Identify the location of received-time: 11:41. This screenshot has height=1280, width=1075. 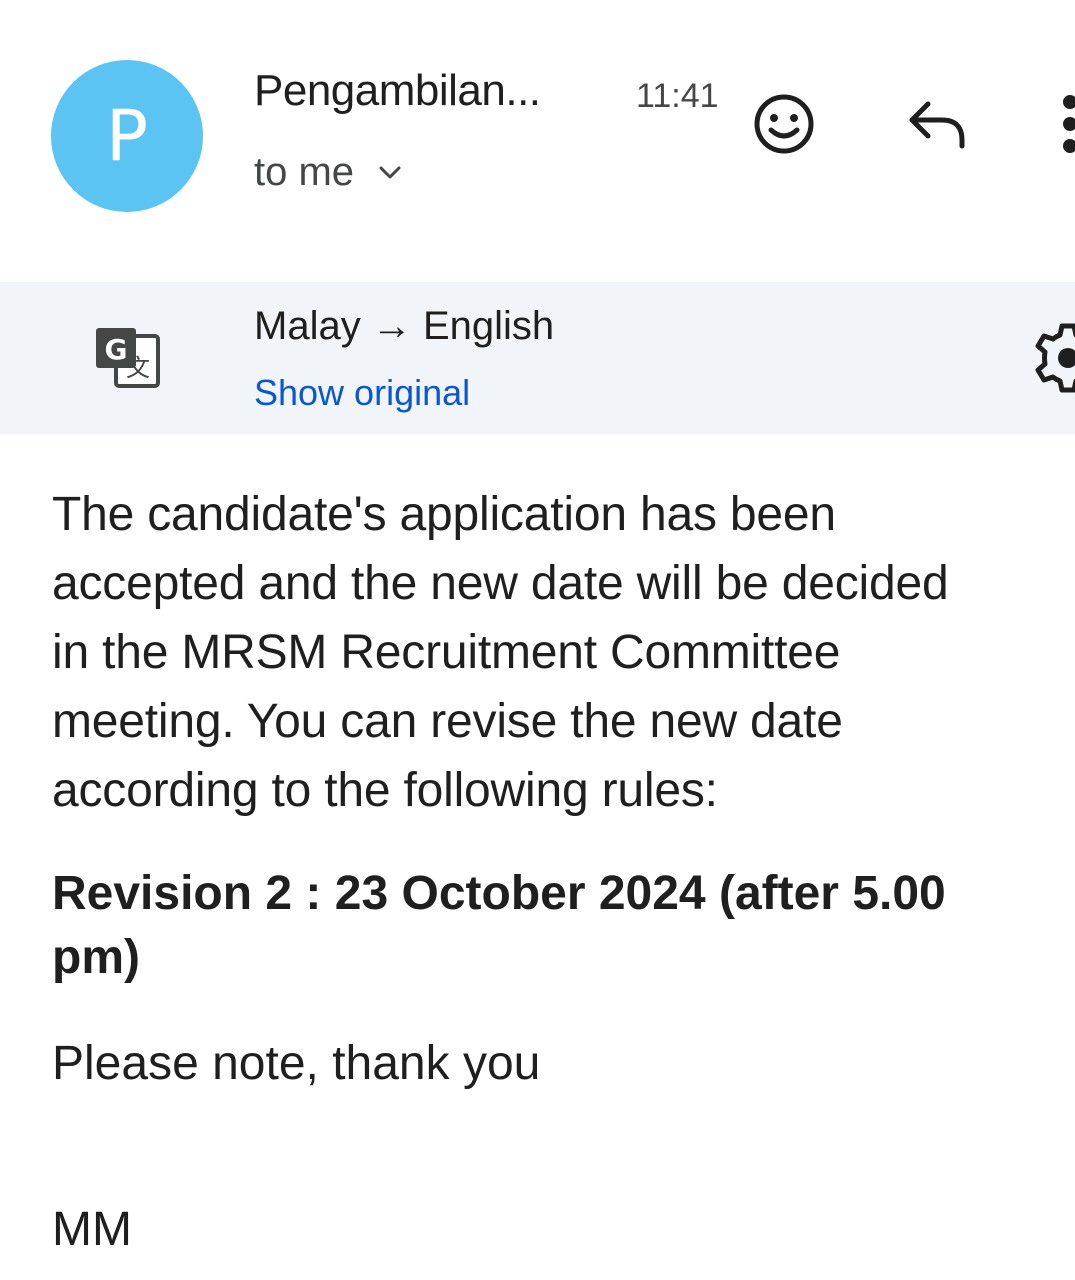
(677, 96).